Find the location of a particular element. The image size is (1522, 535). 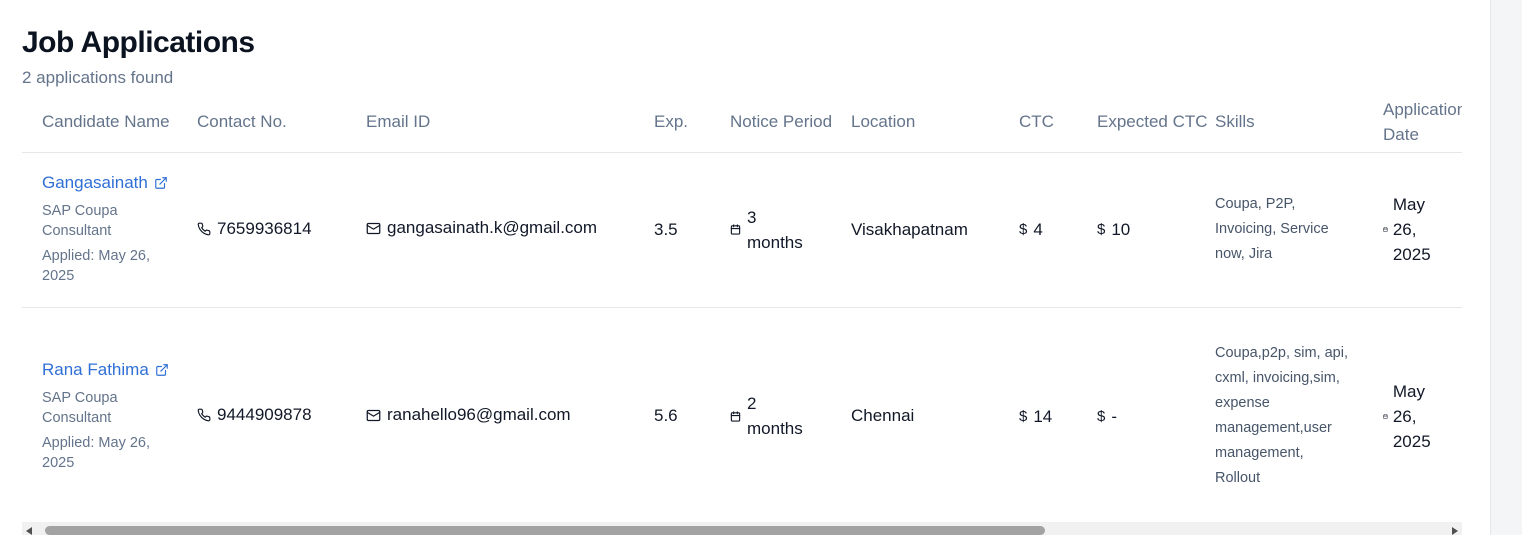

col-header-notice-period: Notice Period is located at coordinates (790, 122).